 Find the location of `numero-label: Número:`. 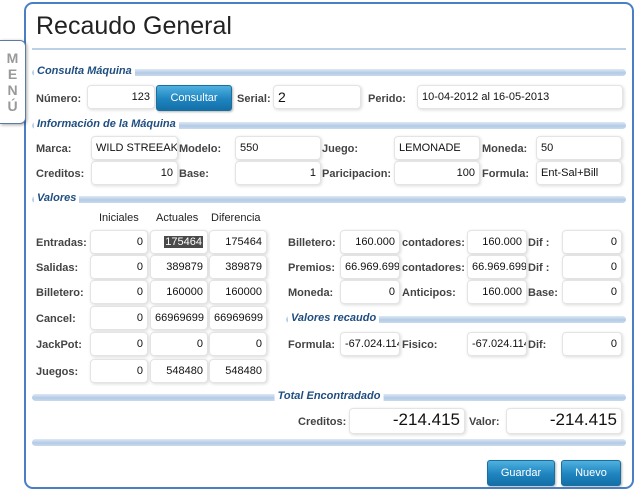

numero-label: Número: is located at coordinates (59, 99).